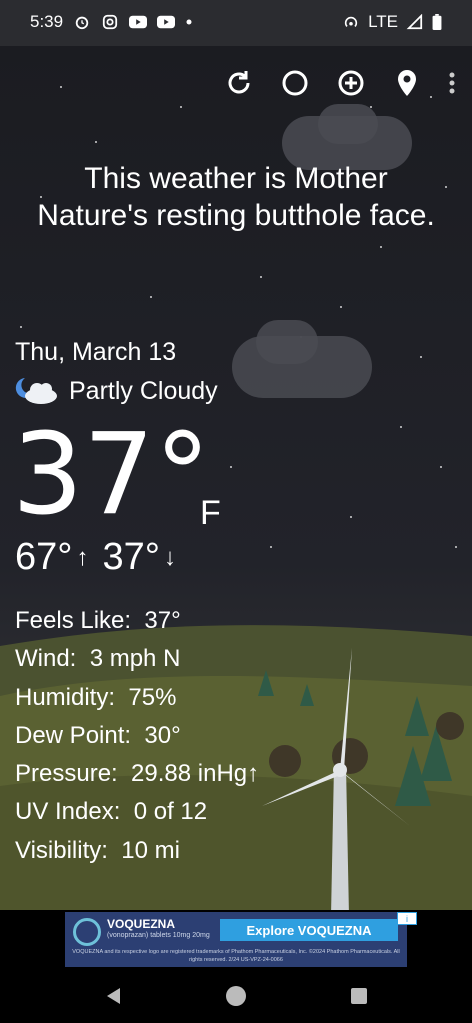 The width and height of the screenshot is (472, 1023). I want to click on theme-button, so click(295, 83).